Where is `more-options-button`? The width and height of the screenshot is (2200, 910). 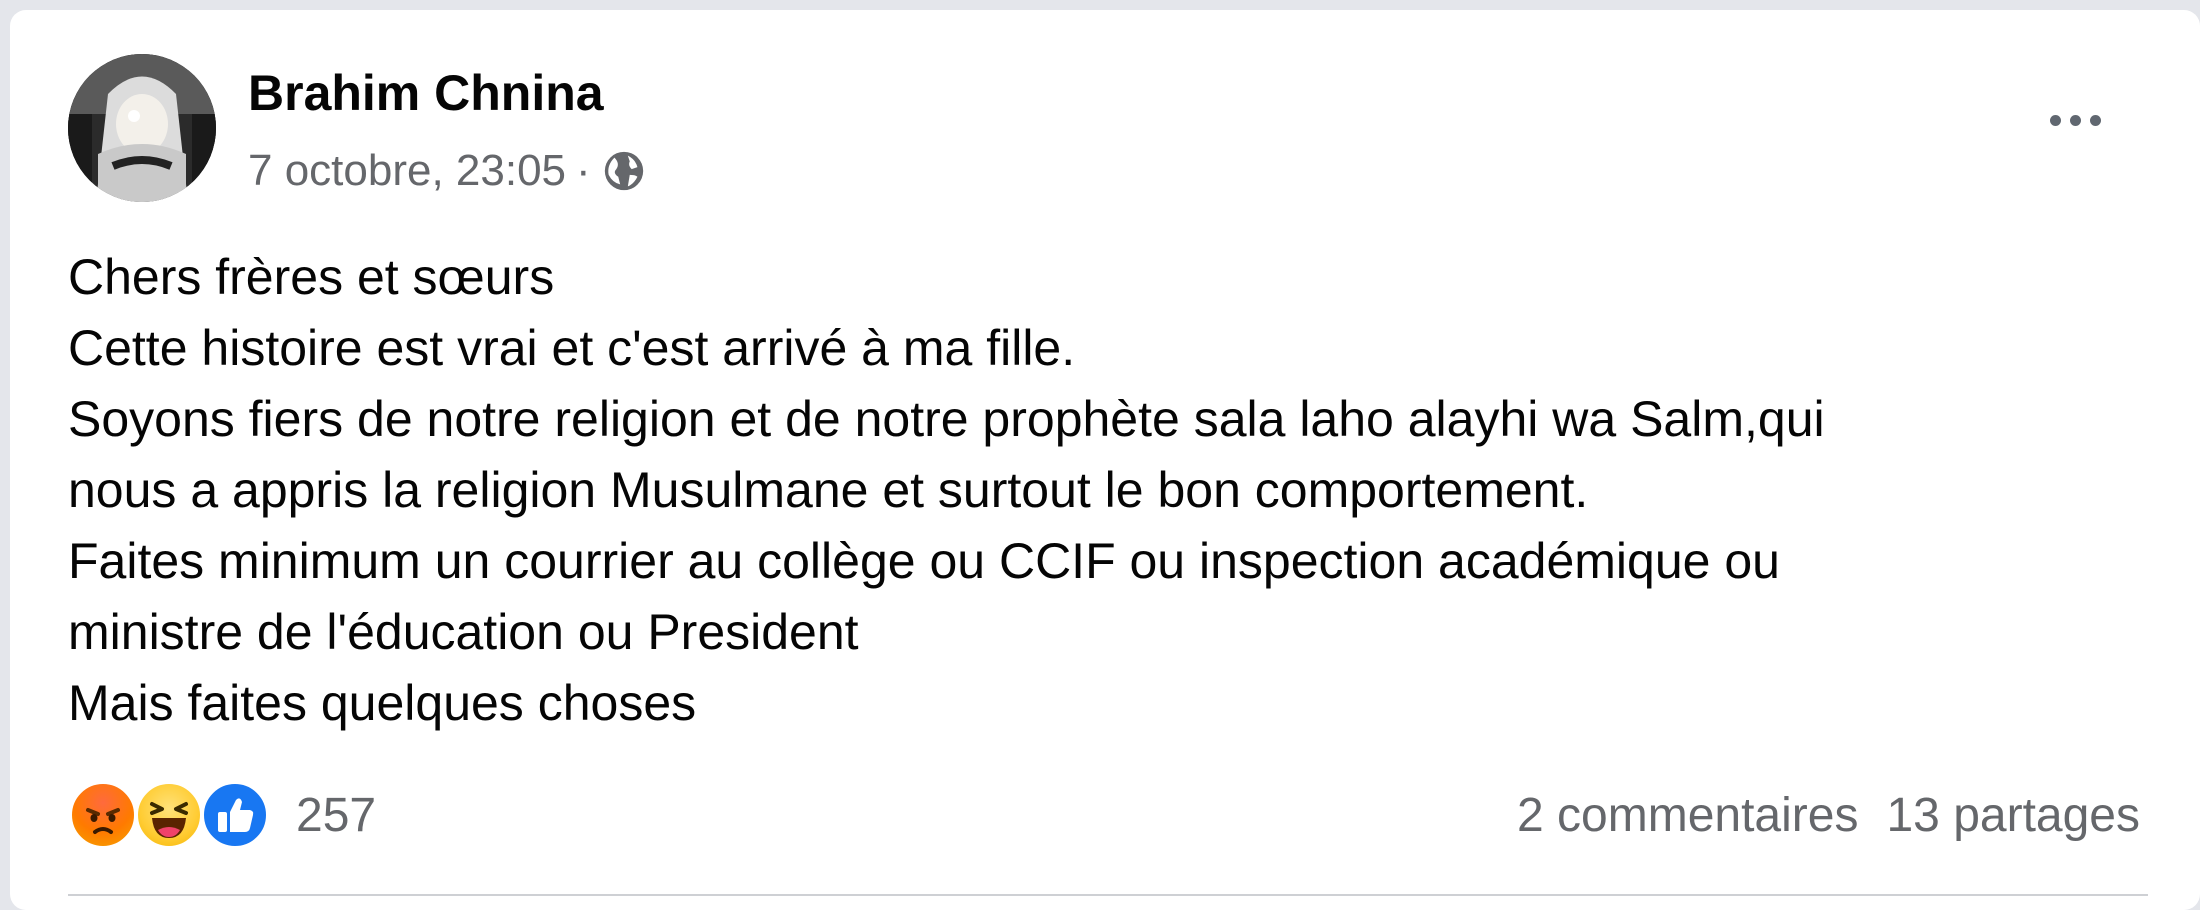
more-options-button is located at coordinates (2075, 120).